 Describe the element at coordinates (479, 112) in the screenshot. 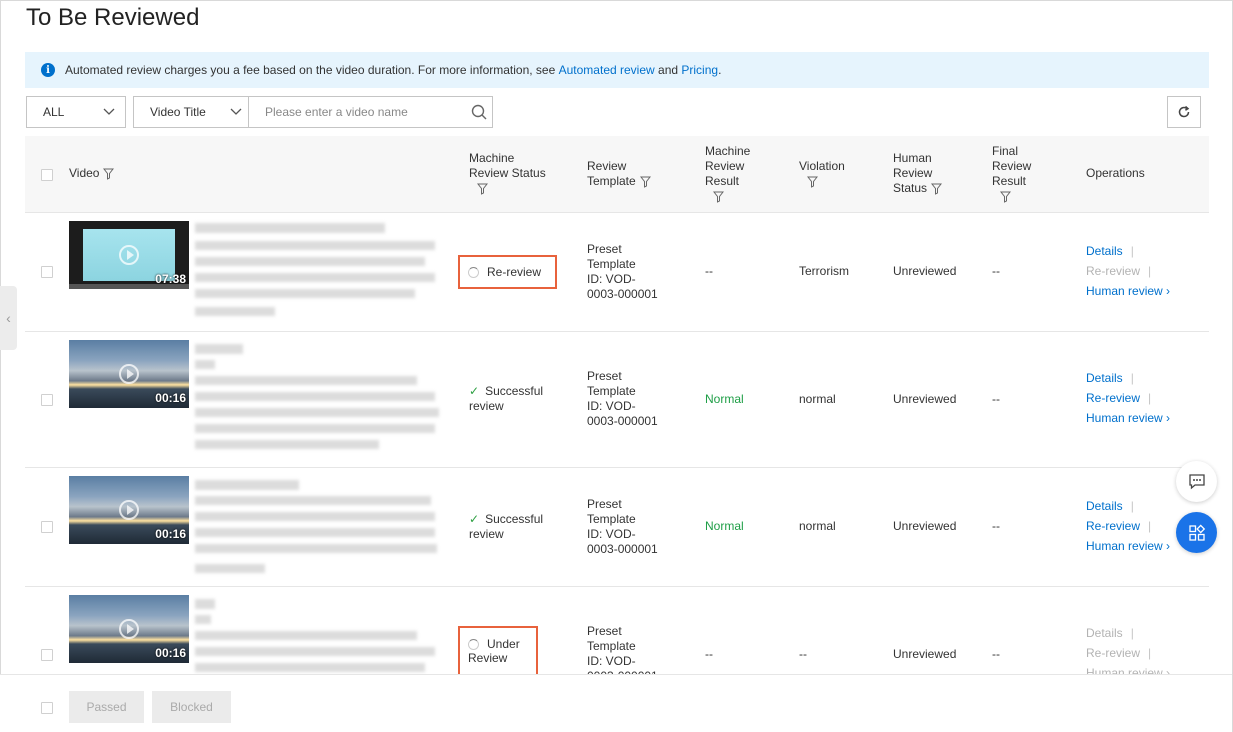

I see `search-icon` at that location.